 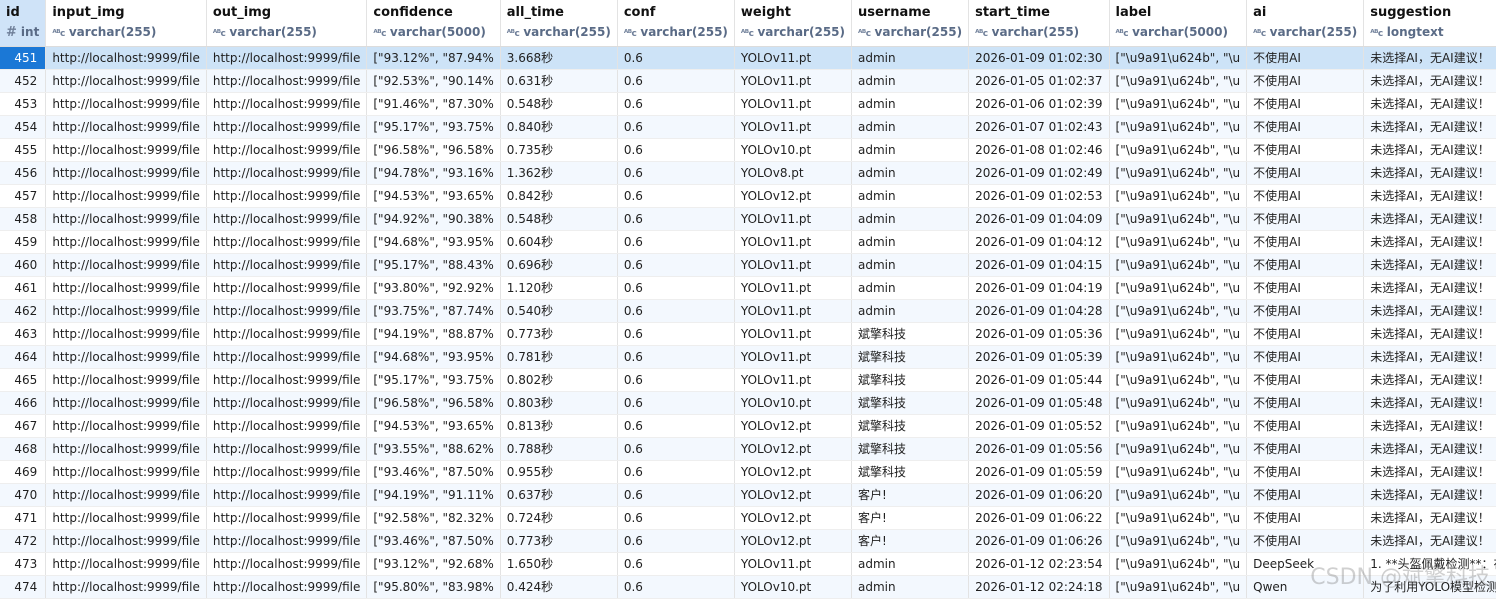 What do you see at coordinates (23, 587) in the screenshot?
I see `cell-id: 474` at bounding box center [23, 587].